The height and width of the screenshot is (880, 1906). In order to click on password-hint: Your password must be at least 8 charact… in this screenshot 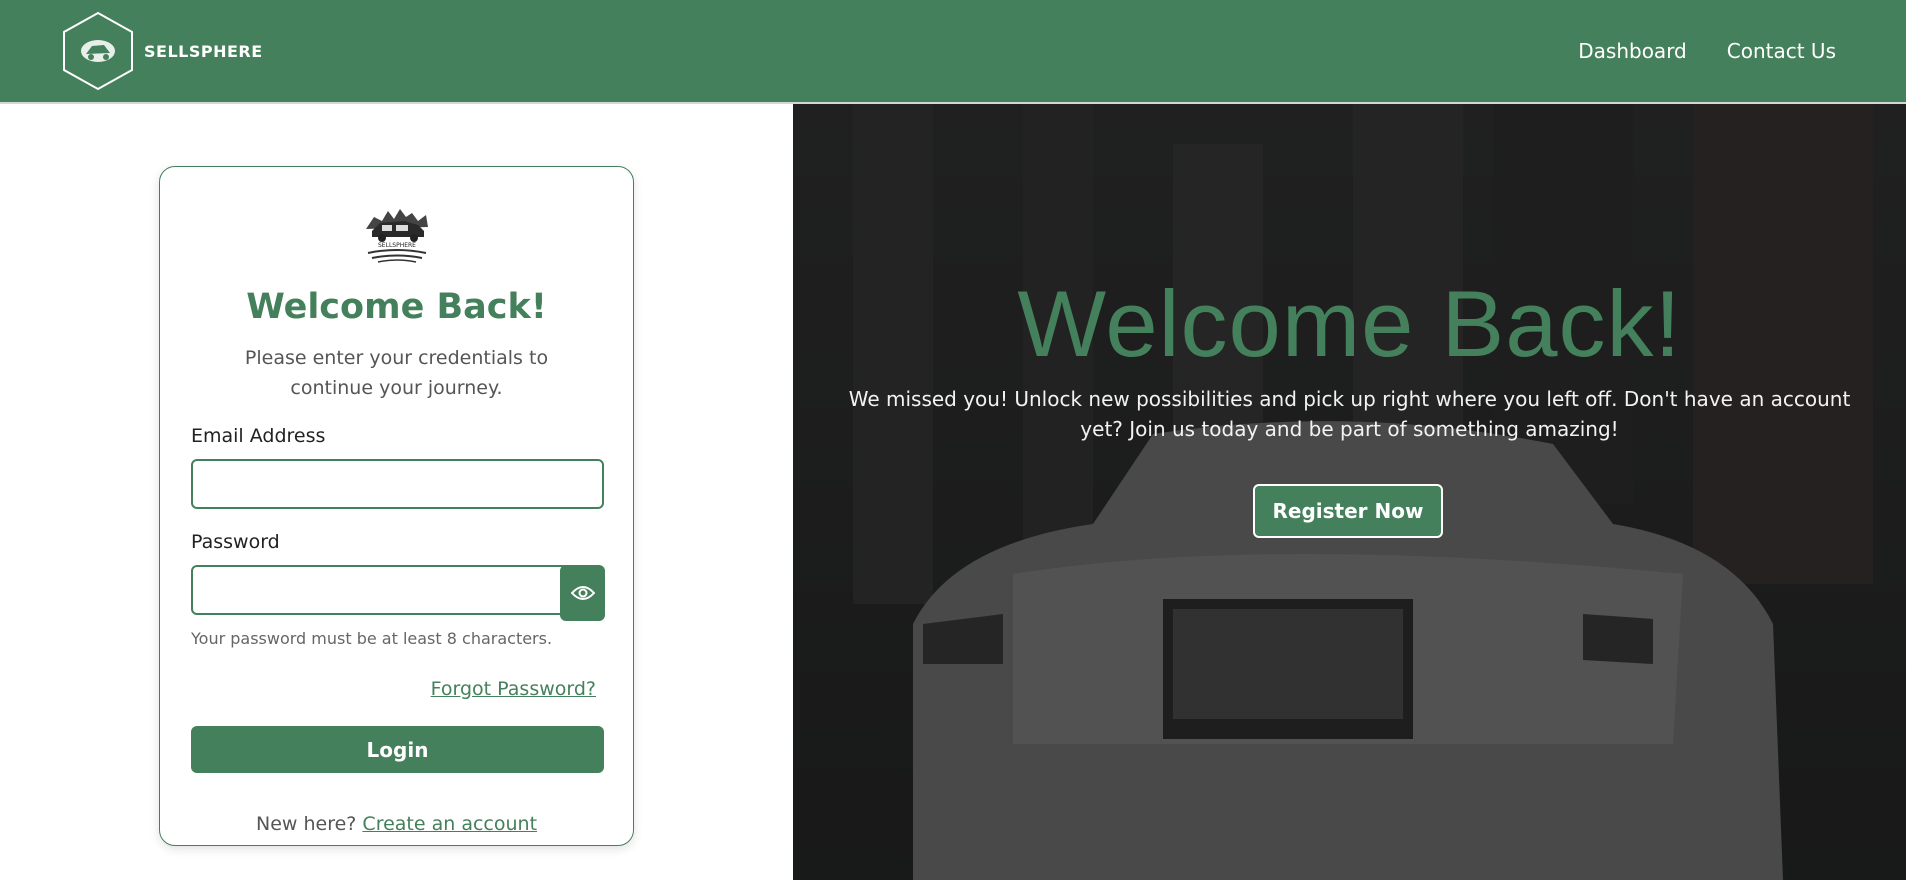, I will do `click(372, 638)`.